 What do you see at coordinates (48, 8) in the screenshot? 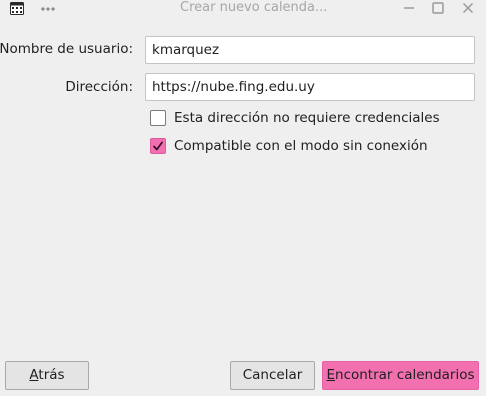
I see `more-dots-icon` at bounding box center [48, 8].